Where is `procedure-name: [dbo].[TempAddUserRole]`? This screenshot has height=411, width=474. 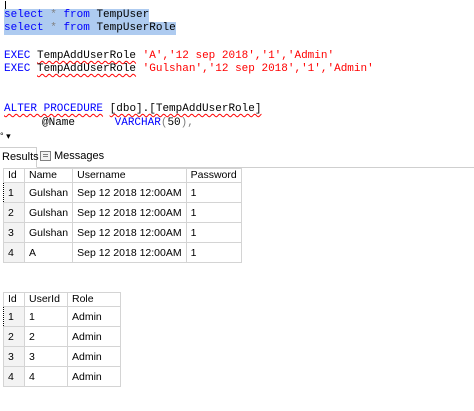 procedure-name: [dbo].[TempAddUserRole] is located at coordinates (185, 109).